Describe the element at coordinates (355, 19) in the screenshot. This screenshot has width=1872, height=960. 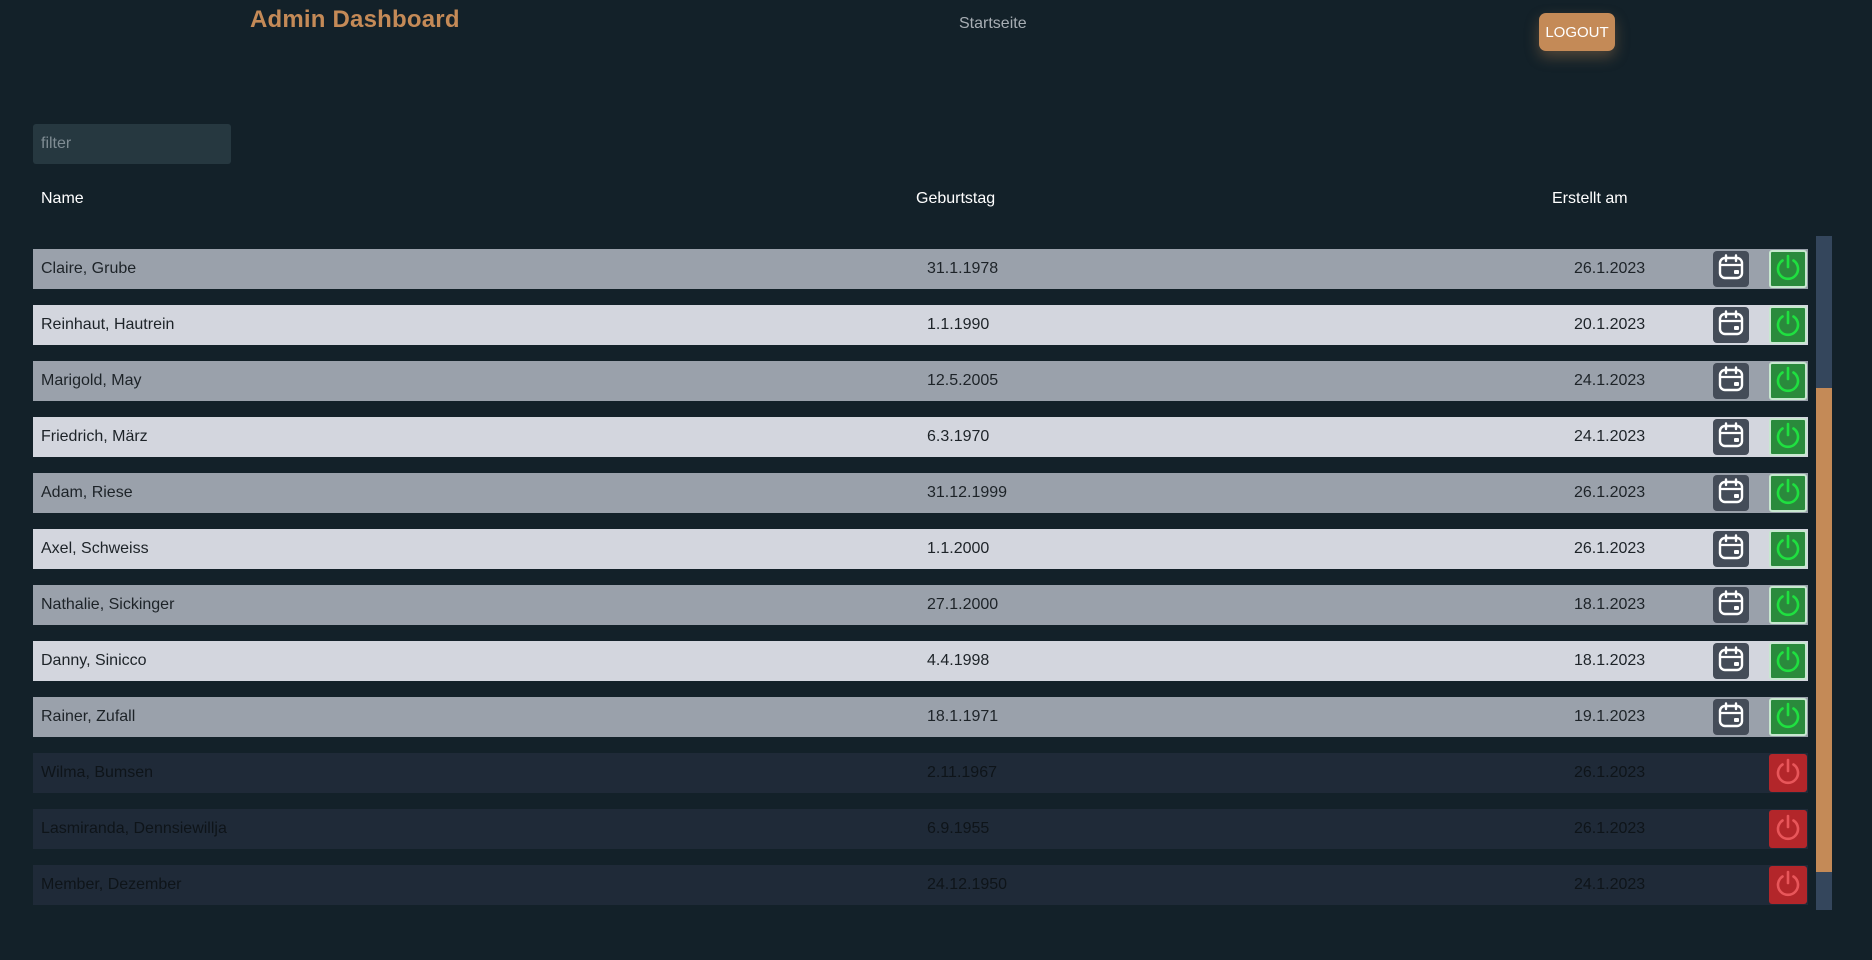
I see `page-title: Admin Dashboard` at that location.